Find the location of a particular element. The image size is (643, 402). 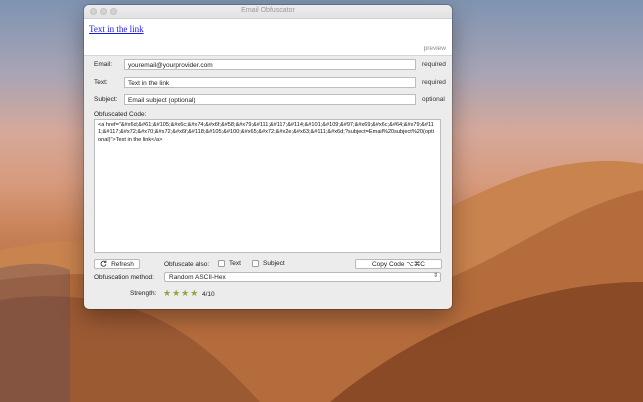

strength-value: 4/10 is located at coordinates (208, 294).